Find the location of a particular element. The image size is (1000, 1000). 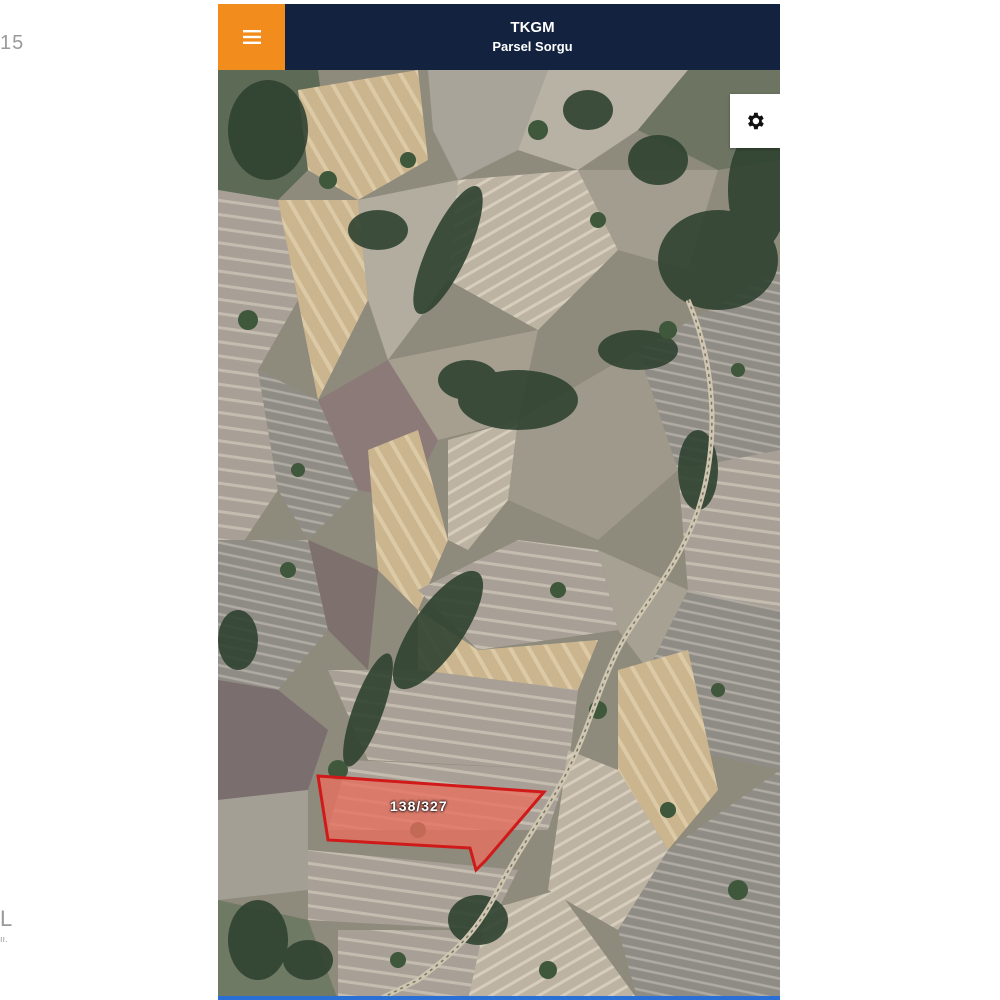

edge-number: 15 is located at coordinates (12, 43).